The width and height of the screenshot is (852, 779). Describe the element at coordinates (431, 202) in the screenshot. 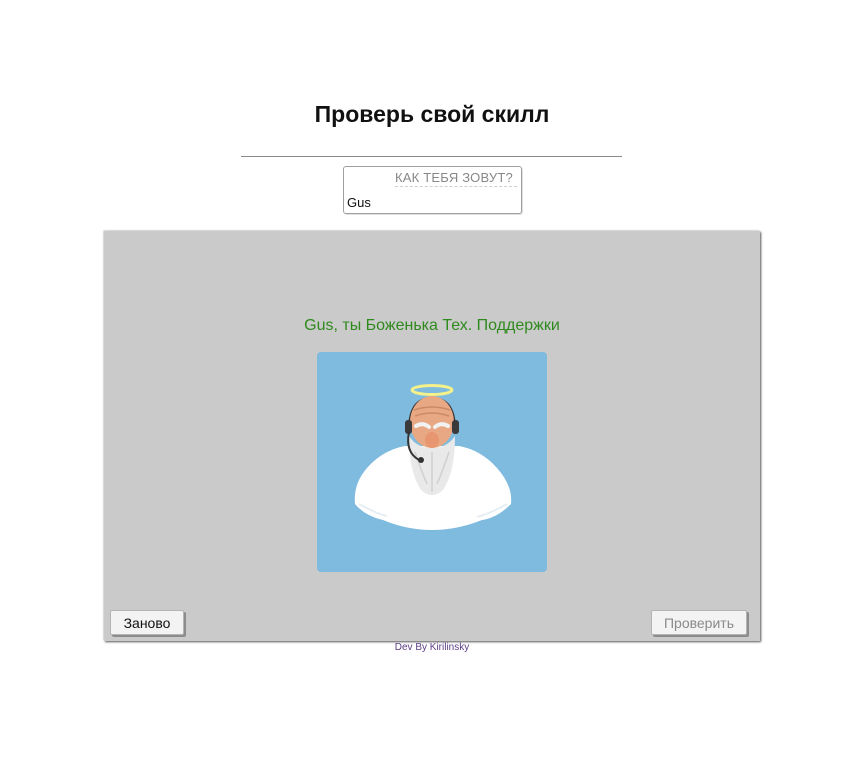

I see `name-input` at that location.